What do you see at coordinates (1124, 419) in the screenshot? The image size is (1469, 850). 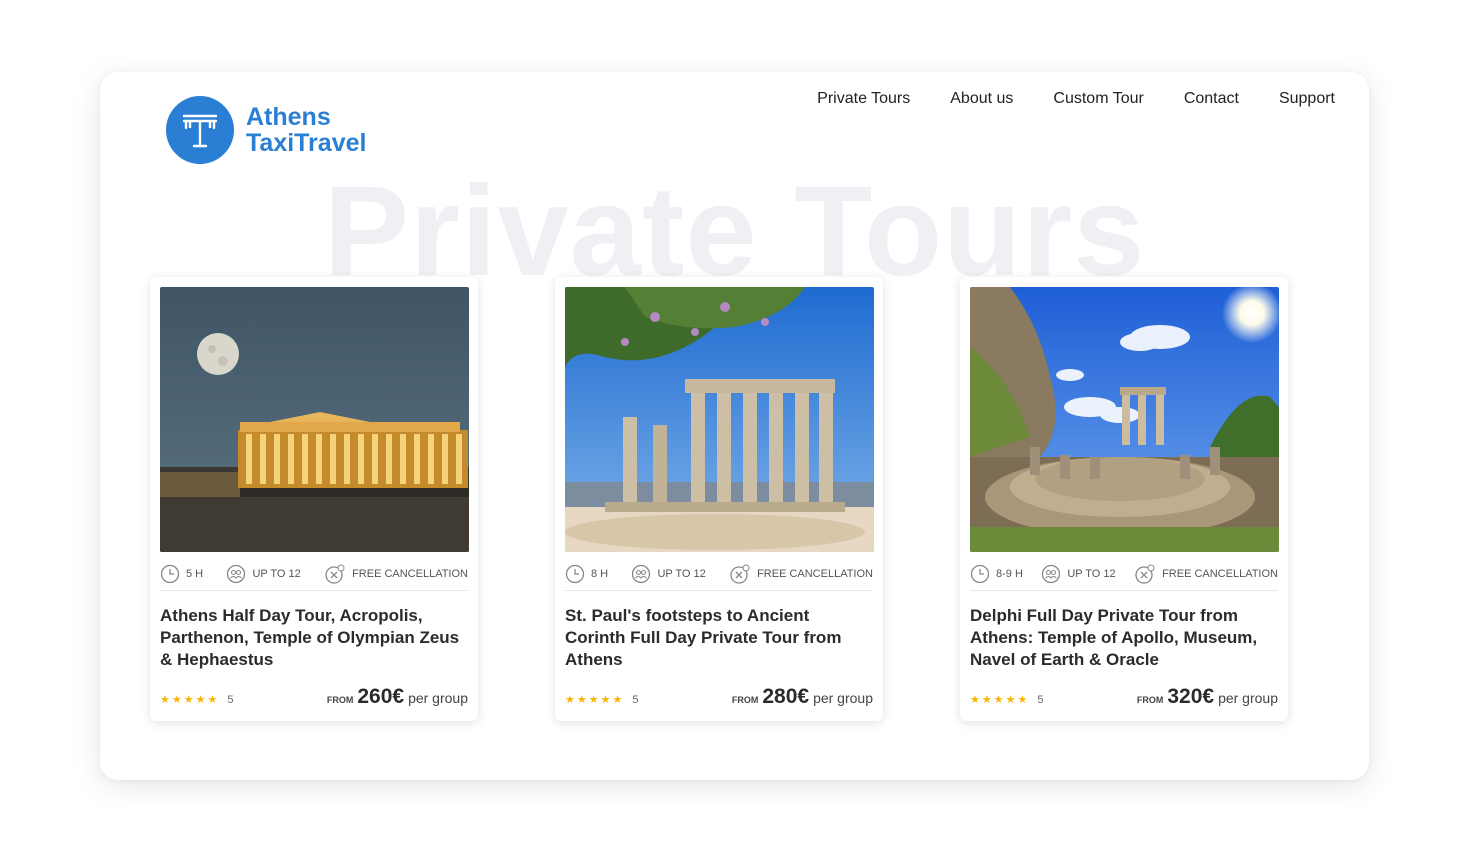 I see `tour-image-delphi` at bounding box center [1124, 419].